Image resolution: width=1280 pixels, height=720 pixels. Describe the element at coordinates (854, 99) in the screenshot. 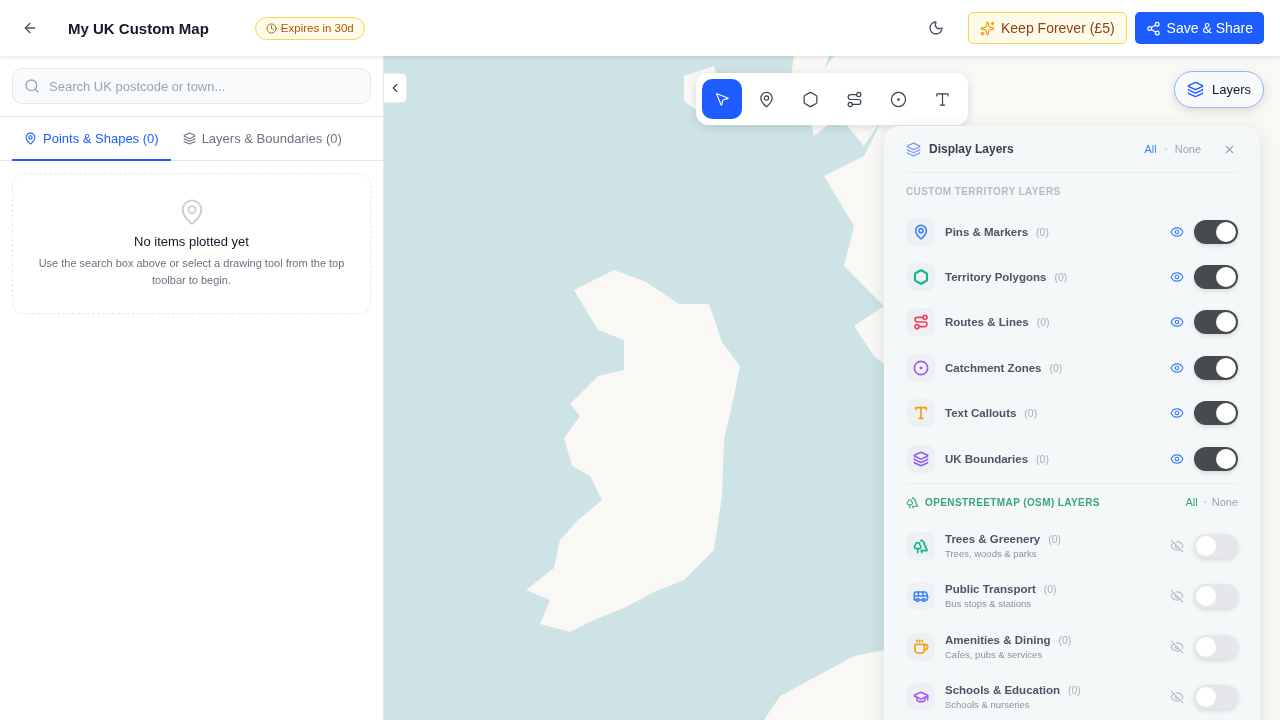

I see `route-icon` at that location.